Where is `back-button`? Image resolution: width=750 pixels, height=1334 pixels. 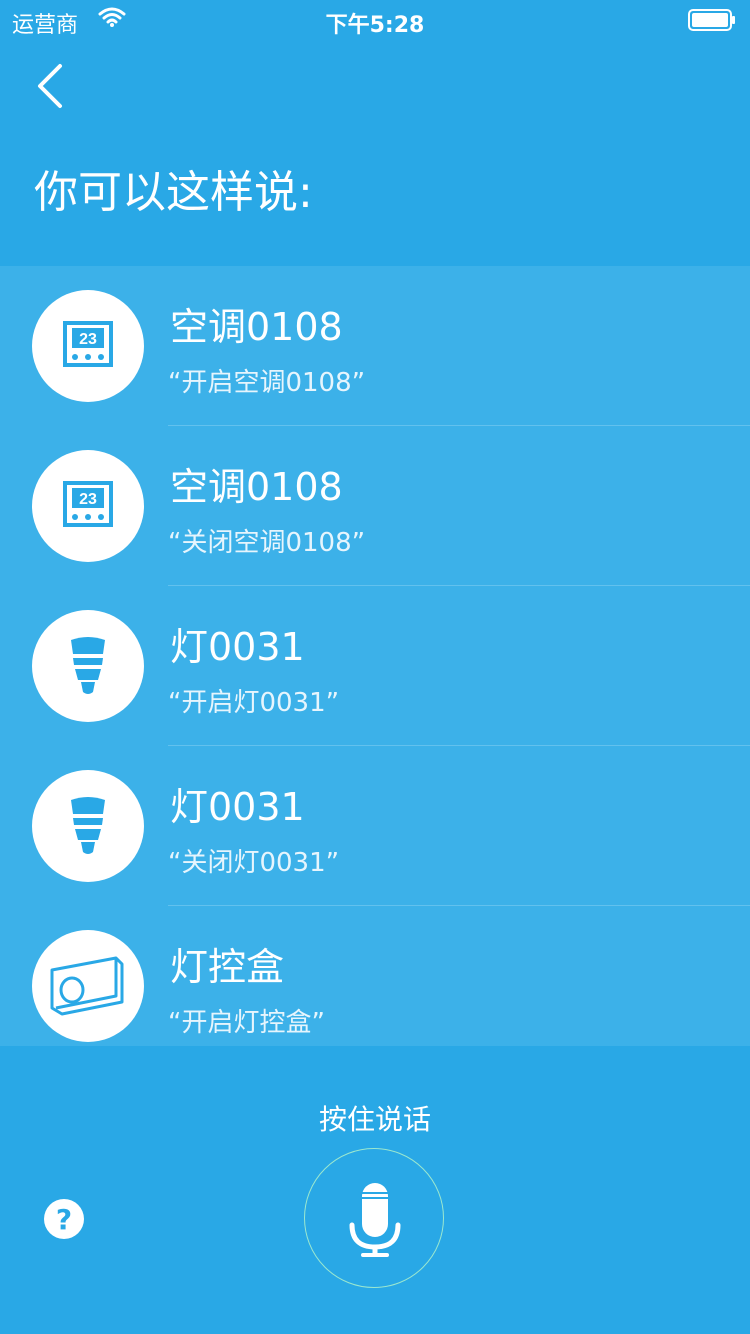 back-button is located at coordinates (53, 86).